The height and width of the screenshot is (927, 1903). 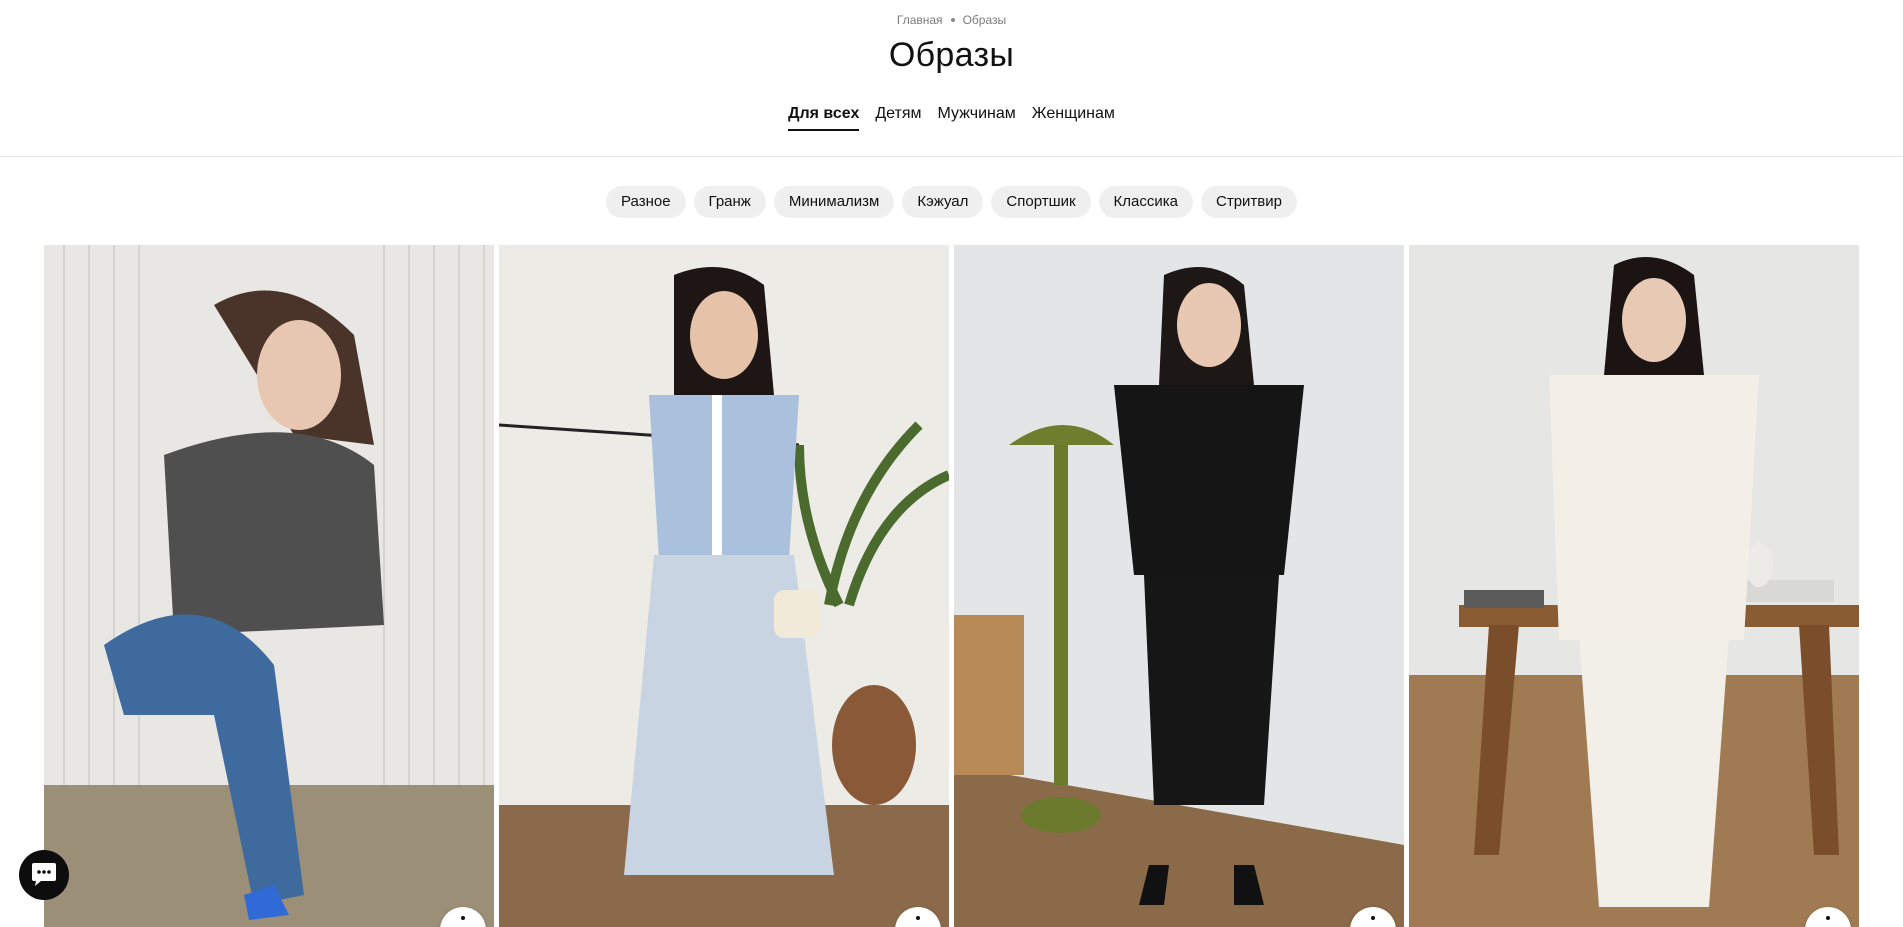 What do you see at coordinates (1249, 202) in the screenshot?
I see `chip-streetwear: Стритвир` at bounding box center [1249, 202].